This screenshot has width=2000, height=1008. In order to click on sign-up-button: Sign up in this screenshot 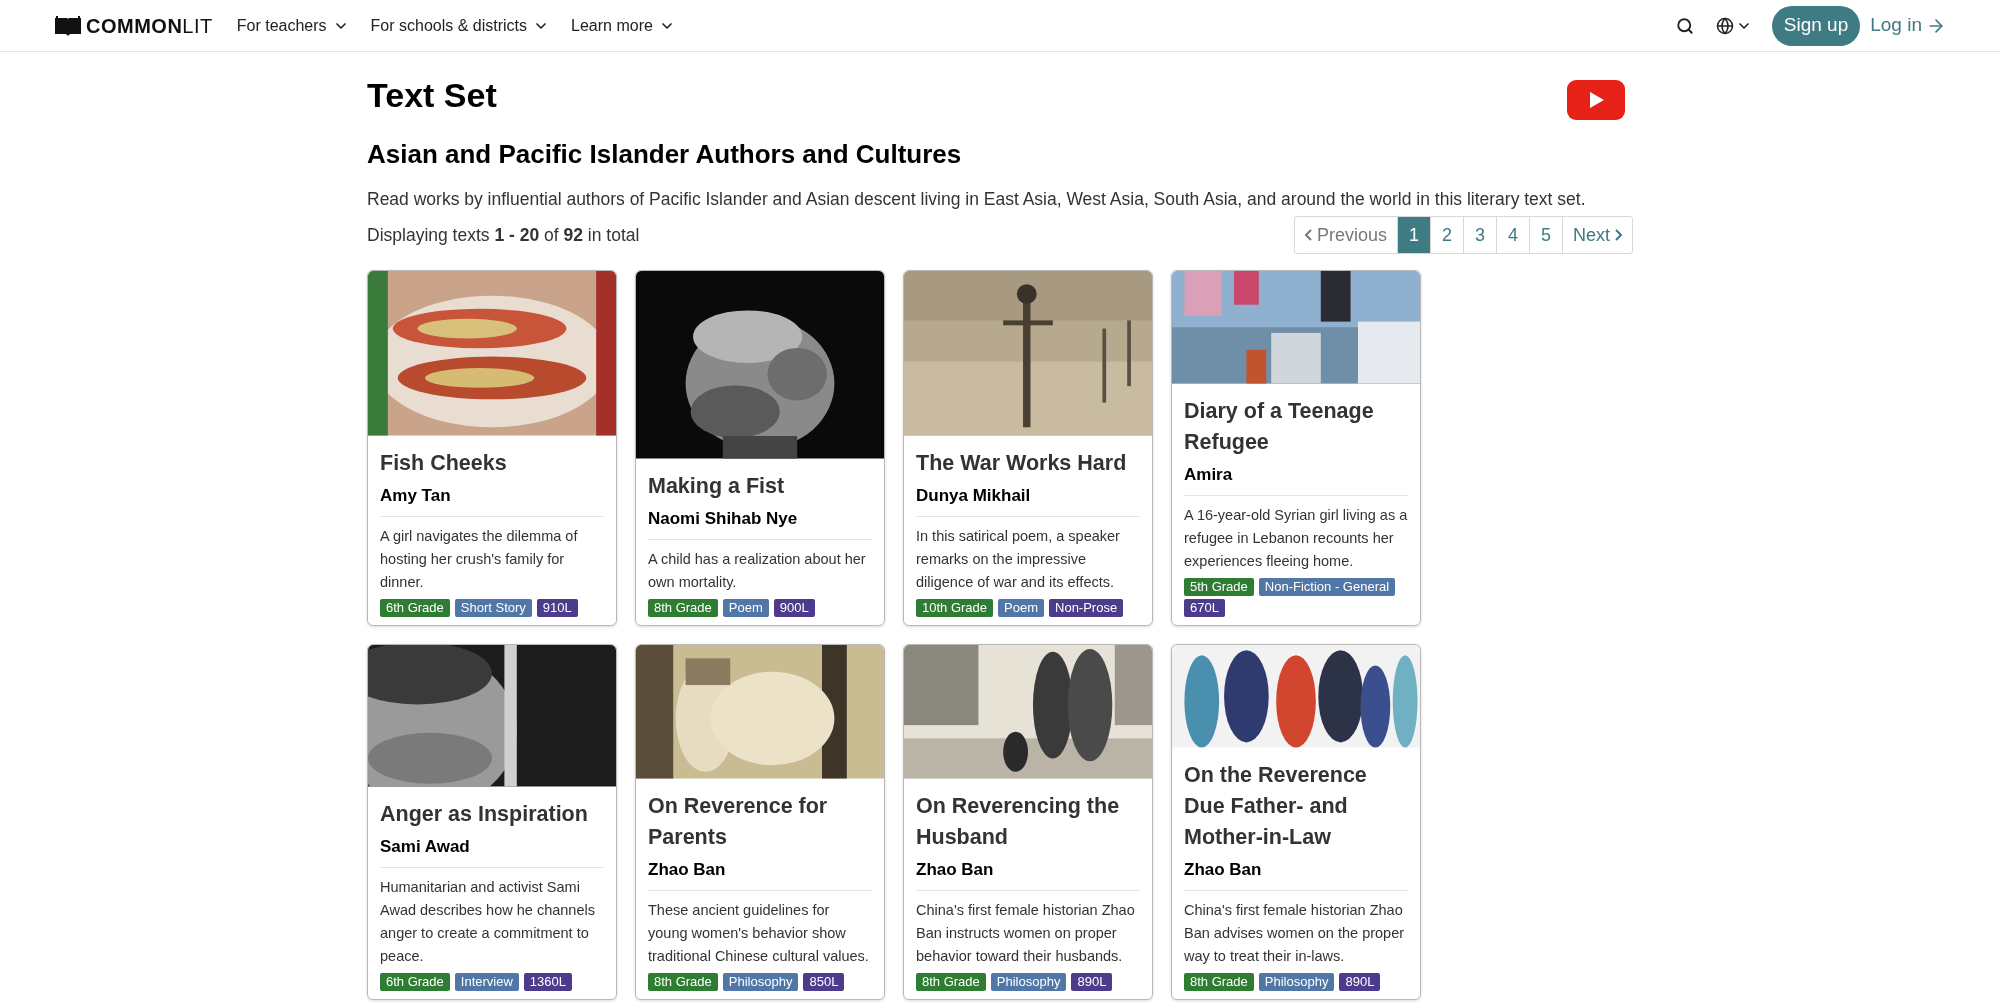, I will do `click(1816, 25)`.